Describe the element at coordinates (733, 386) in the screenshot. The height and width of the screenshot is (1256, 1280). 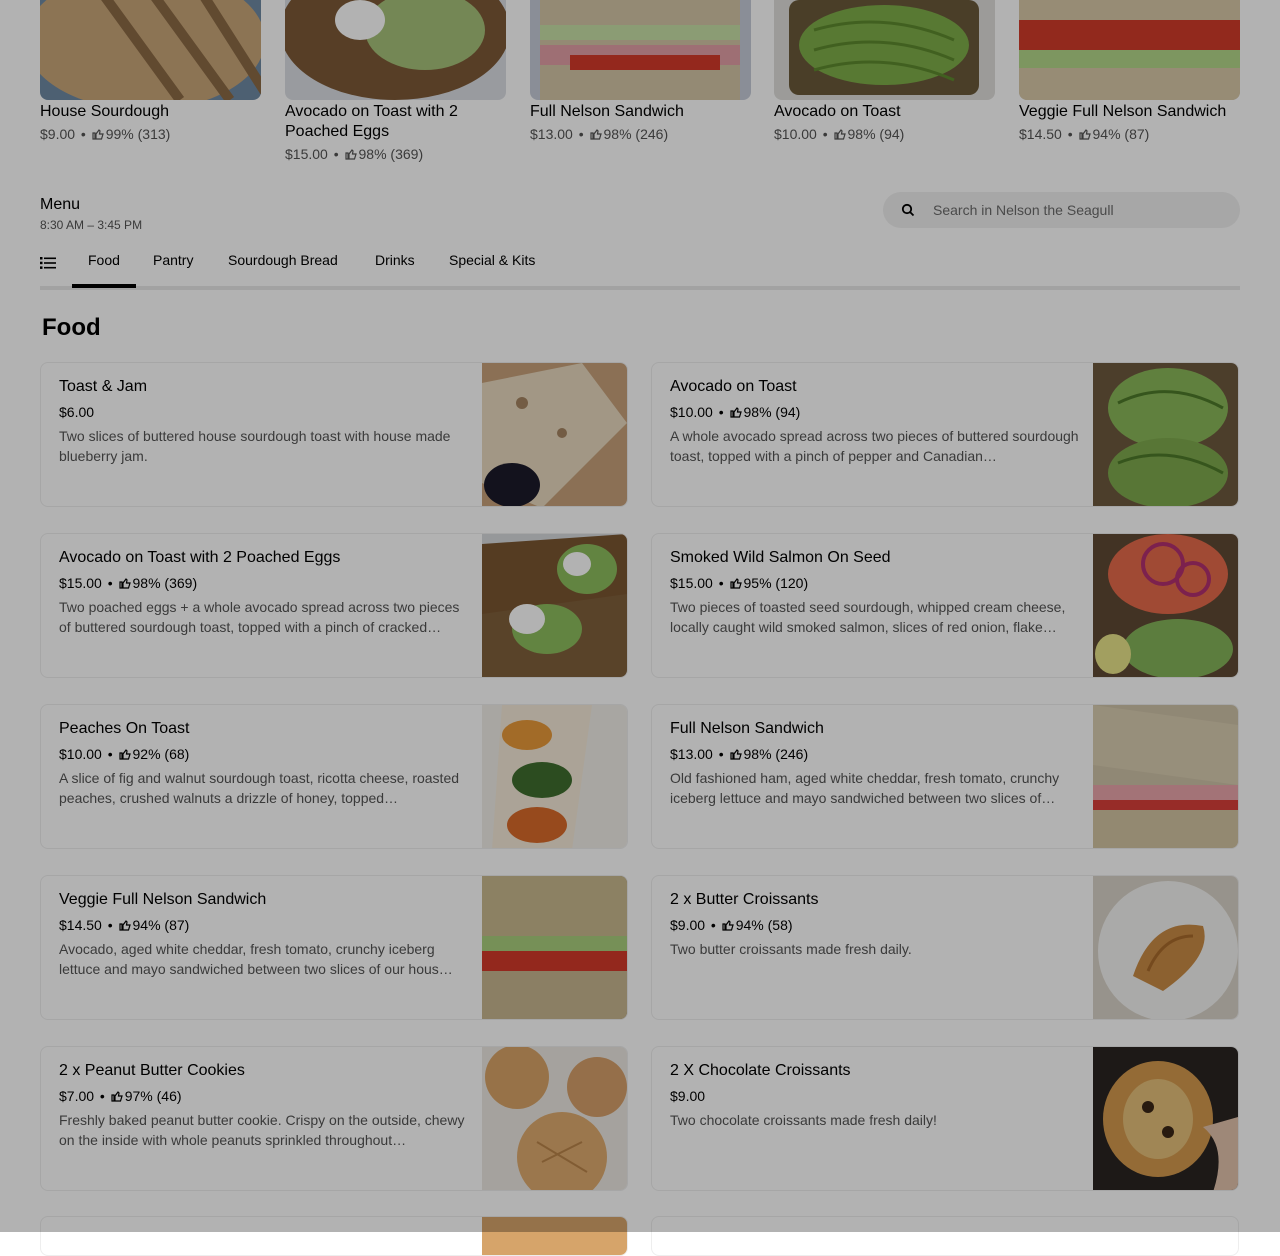
I see `item-name: Avocado on Toast` at that location.